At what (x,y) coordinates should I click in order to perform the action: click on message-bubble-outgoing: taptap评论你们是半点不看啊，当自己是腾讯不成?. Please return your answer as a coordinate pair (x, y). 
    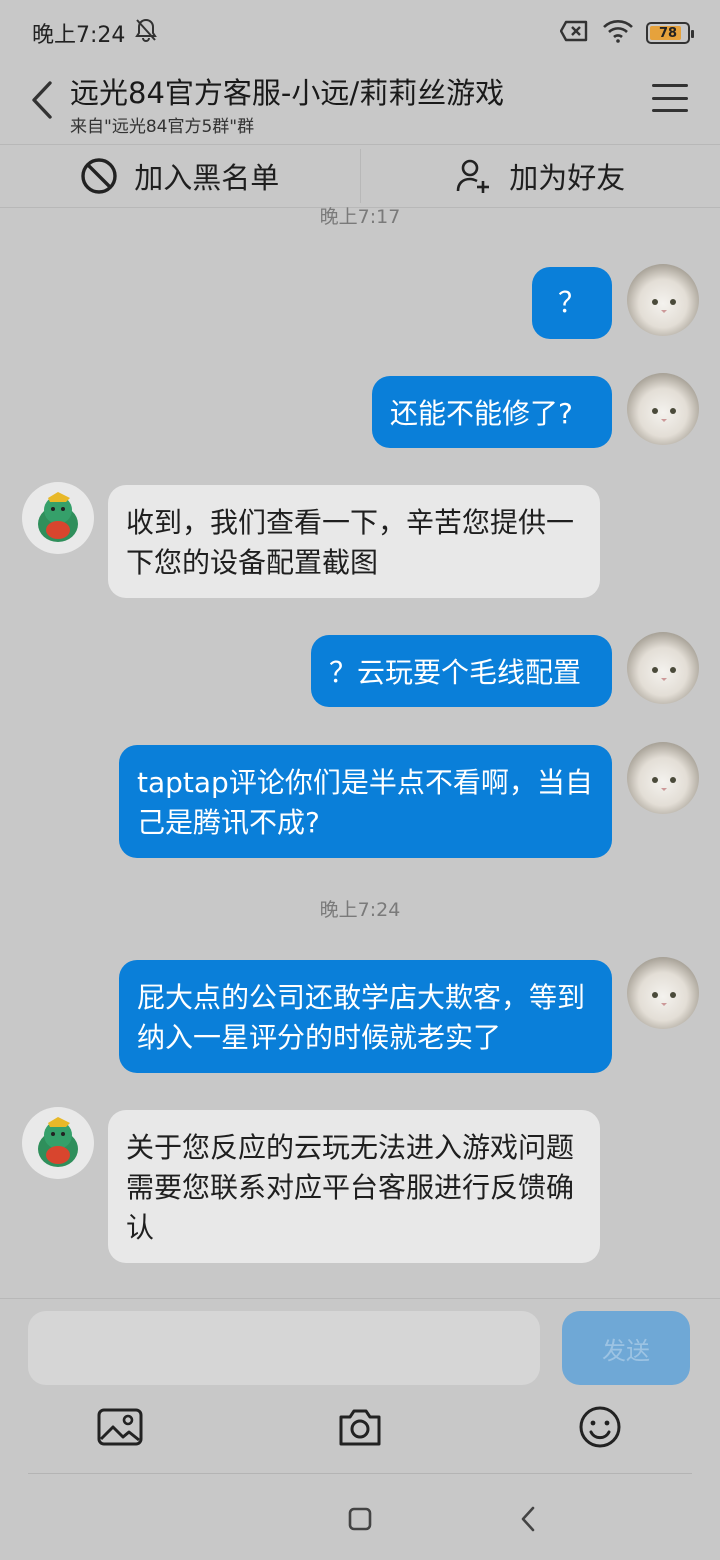
    Looking at the image, I should click on (365, 801).